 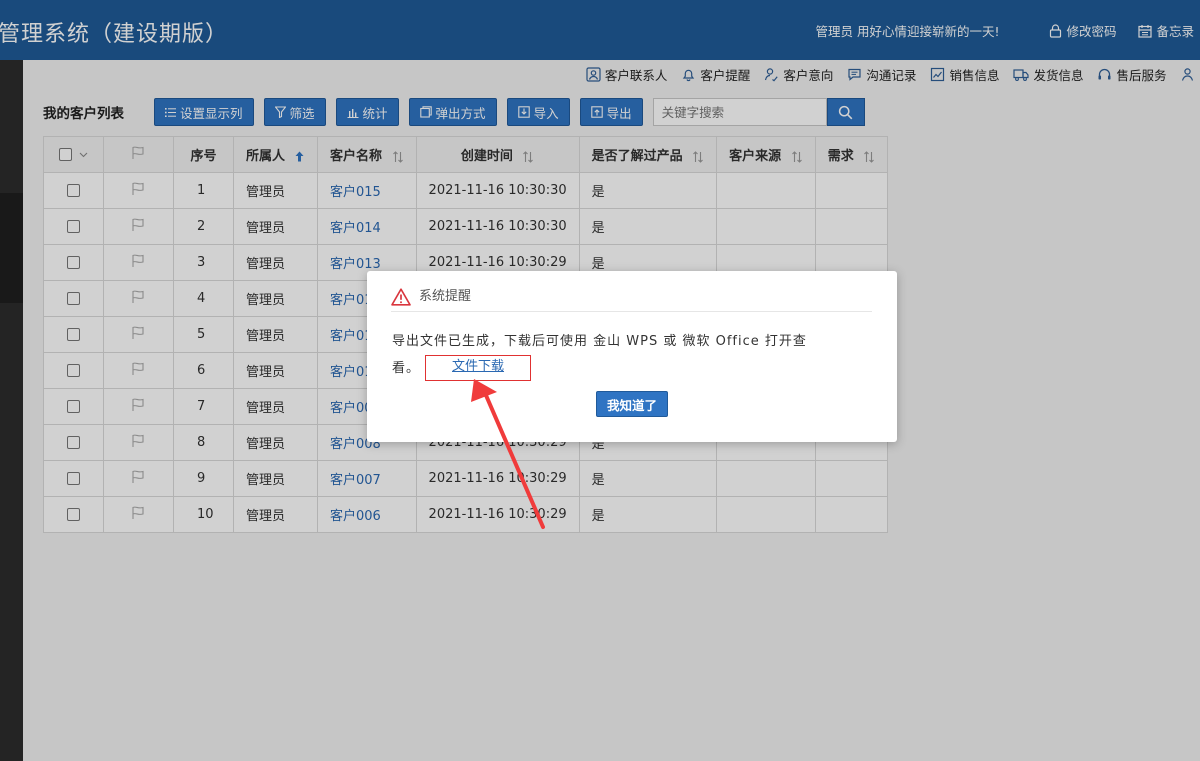 I want to click on file-download-link: 文件下载, so click(x=478, y=368).